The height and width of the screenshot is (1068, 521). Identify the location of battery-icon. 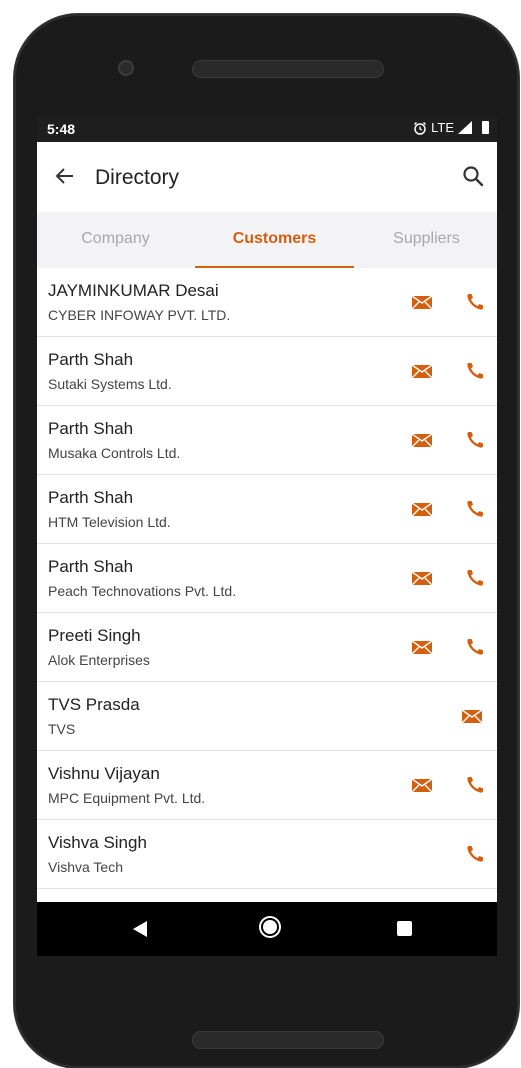
(485, 127).